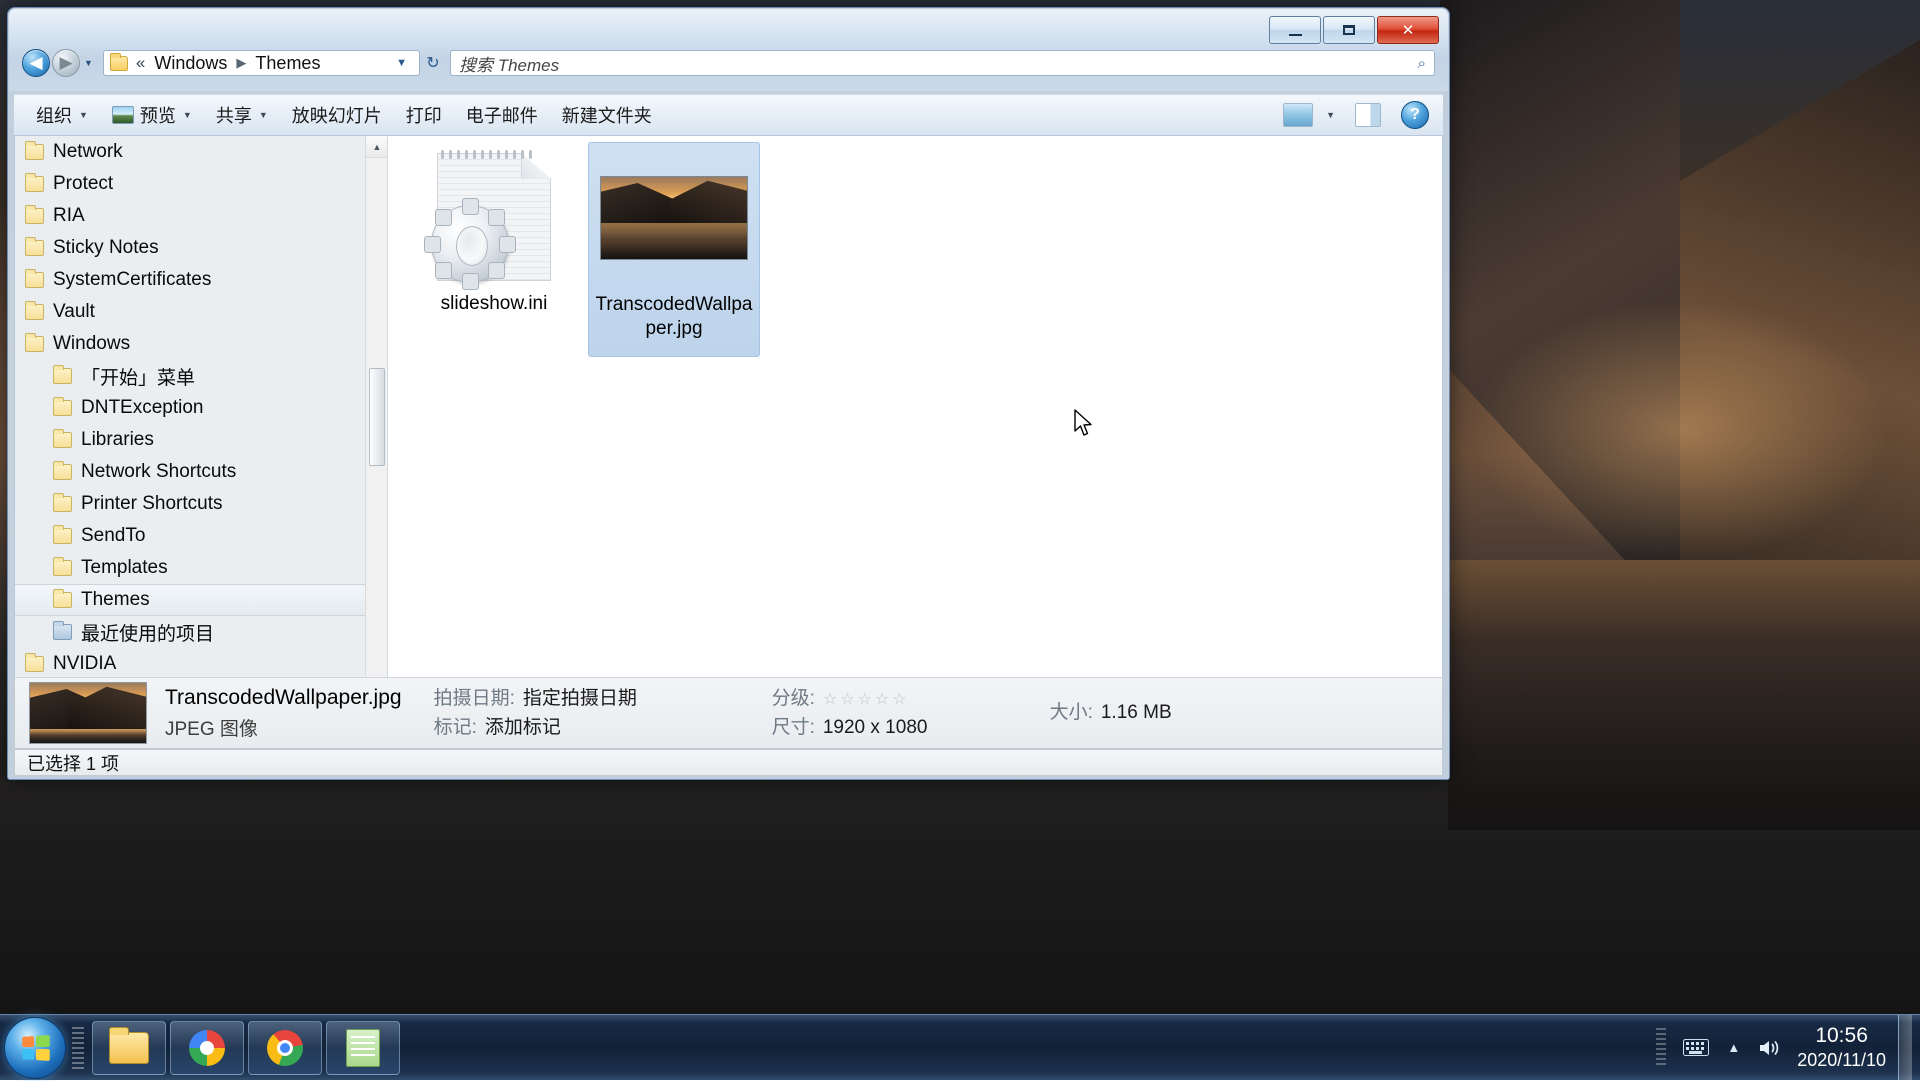 This screenshot has height=1081, width=1920. I want to click on organize-button: 组织 ▼, so click(62, 115).